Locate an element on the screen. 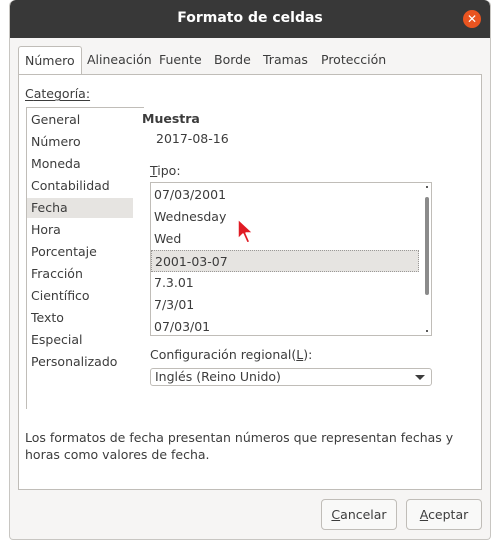 This screenshot has height=548, width=500. category-item-moneda: Moneda is located at coordinates (80, 164).